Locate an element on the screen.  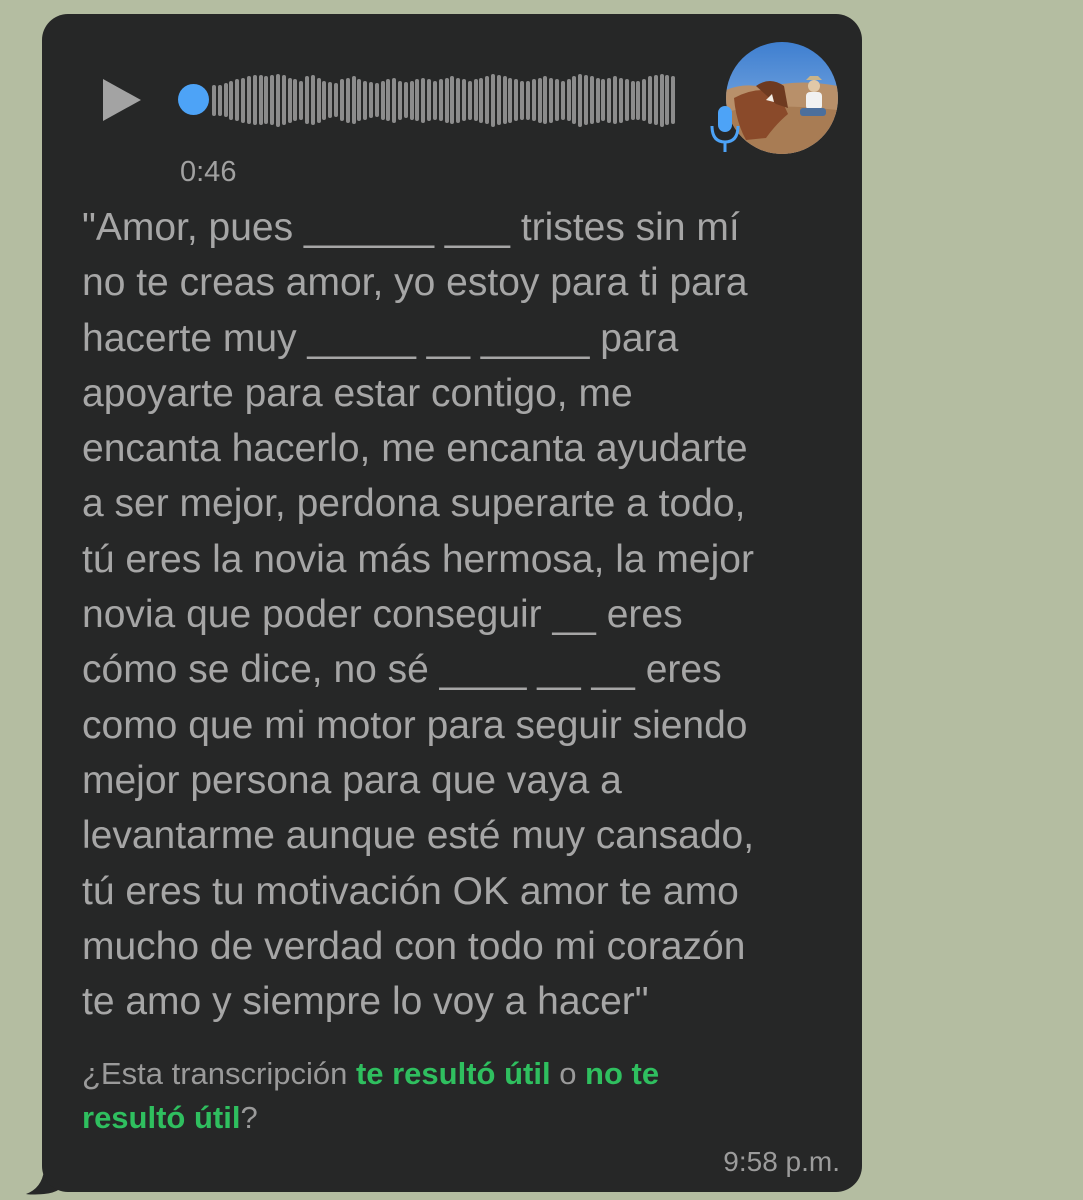
transcript-line: como que mi motor para seguir siendo is located at coordinates (415, 725).